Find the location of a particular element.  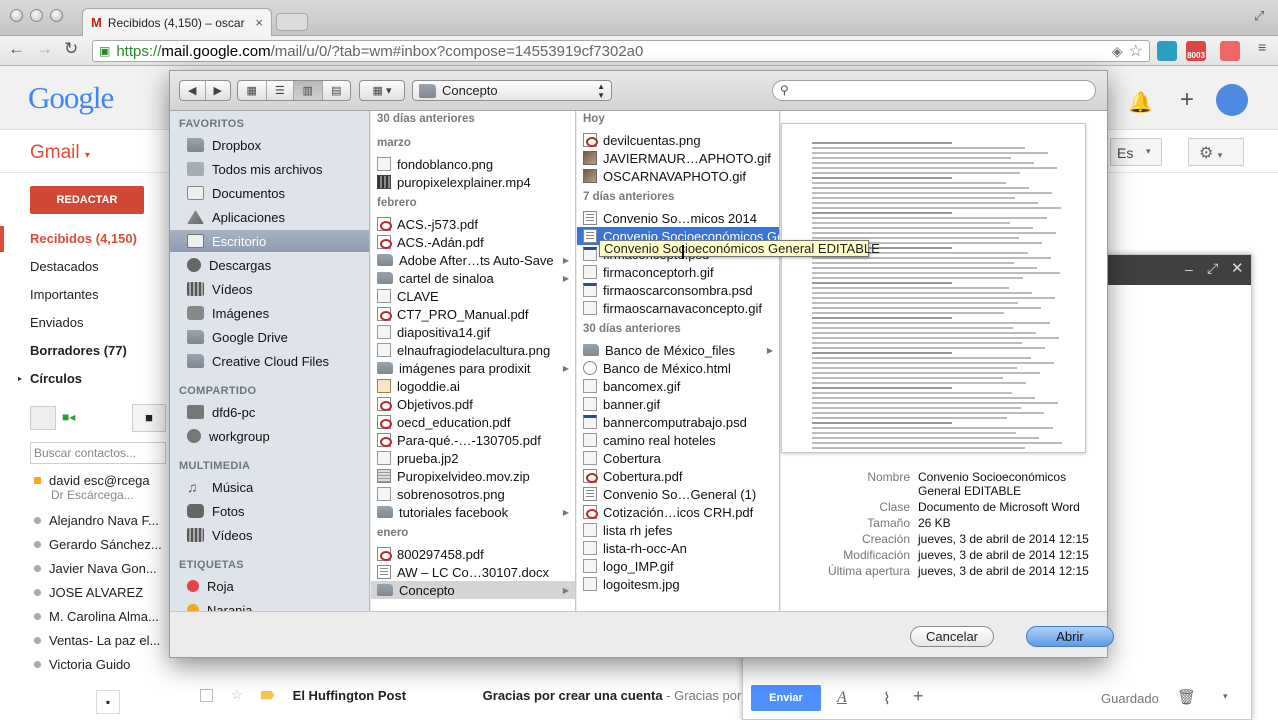

list-item: Banco de México_files ▶ is located at coordinates (678, 350).